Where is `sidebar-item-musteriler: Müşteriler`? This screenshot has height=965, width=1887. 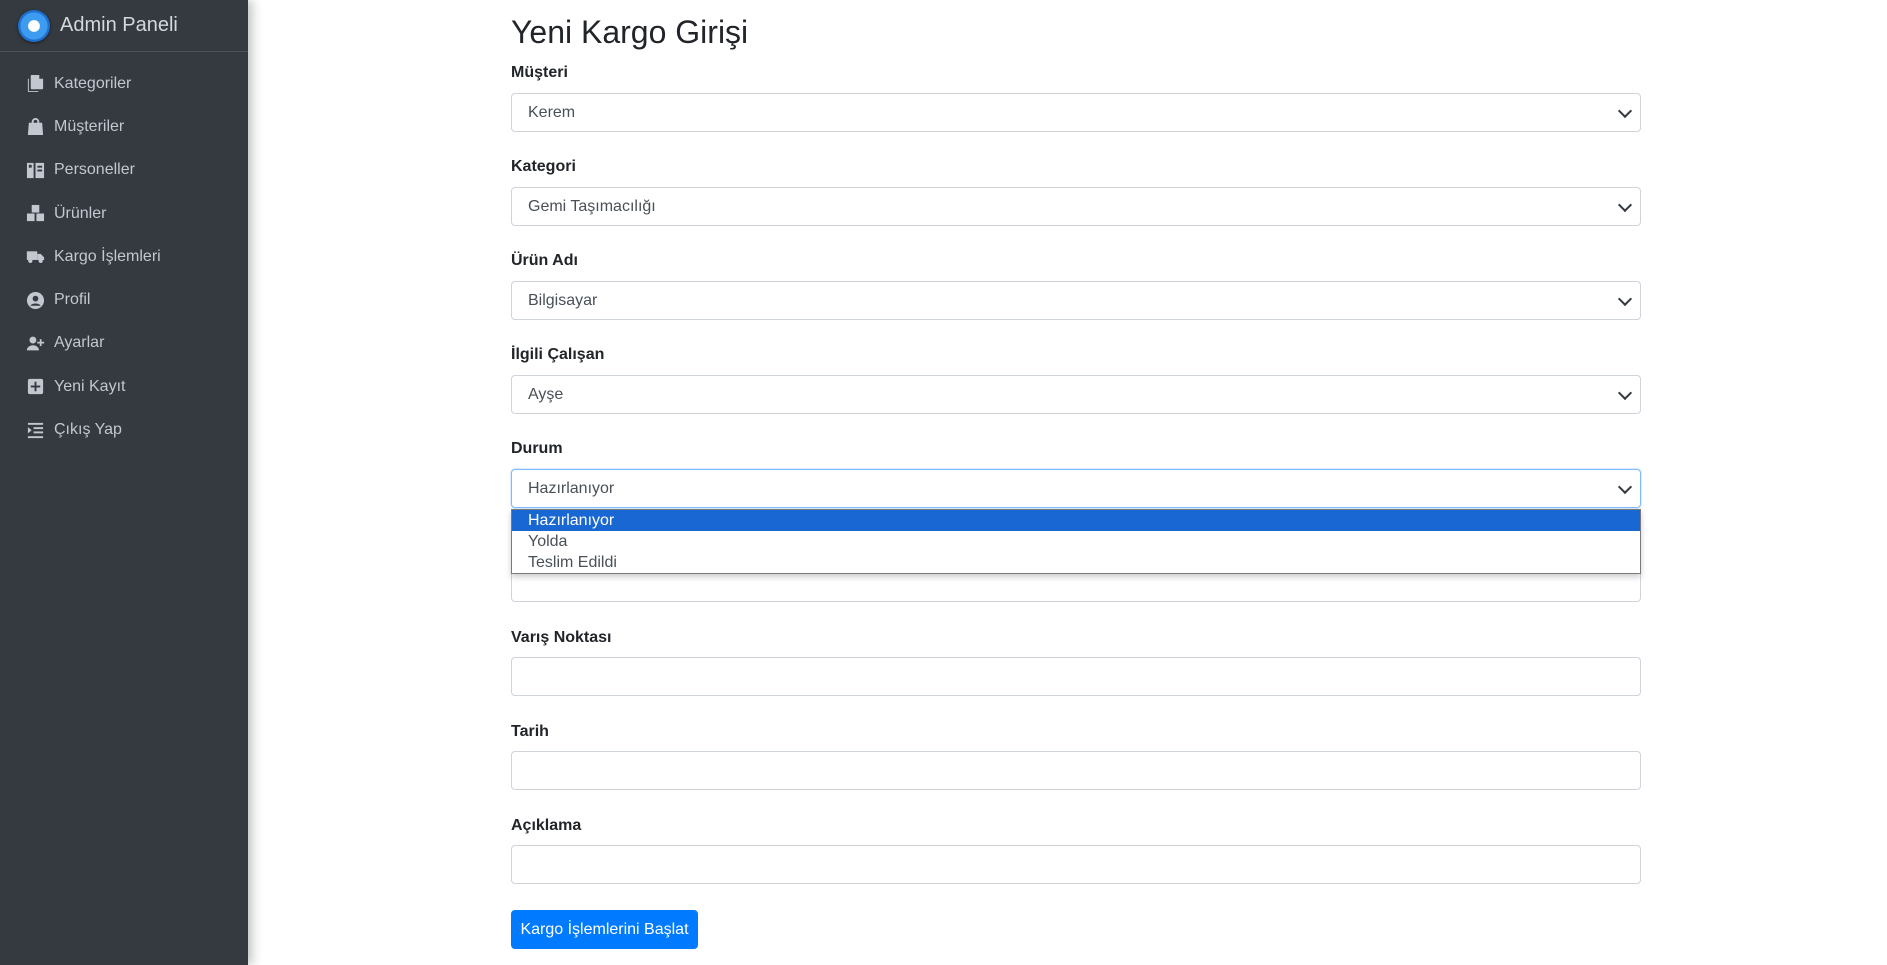 sidebar-item-musteriler: Müşteriler is located at coordinates (124, 126).